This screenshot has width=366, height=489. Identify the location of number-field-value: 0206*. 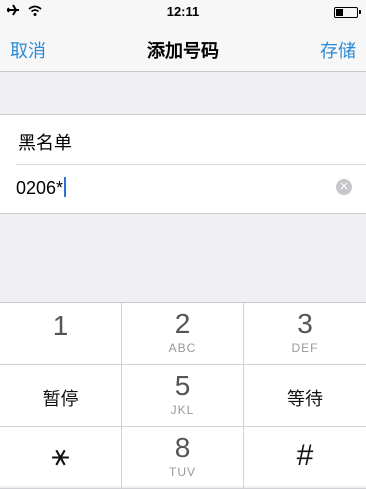
(41, 188).